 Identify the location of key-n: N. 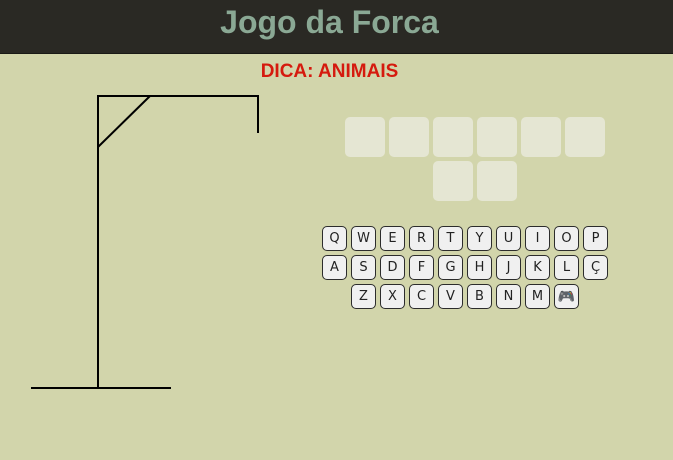
(508, 296).